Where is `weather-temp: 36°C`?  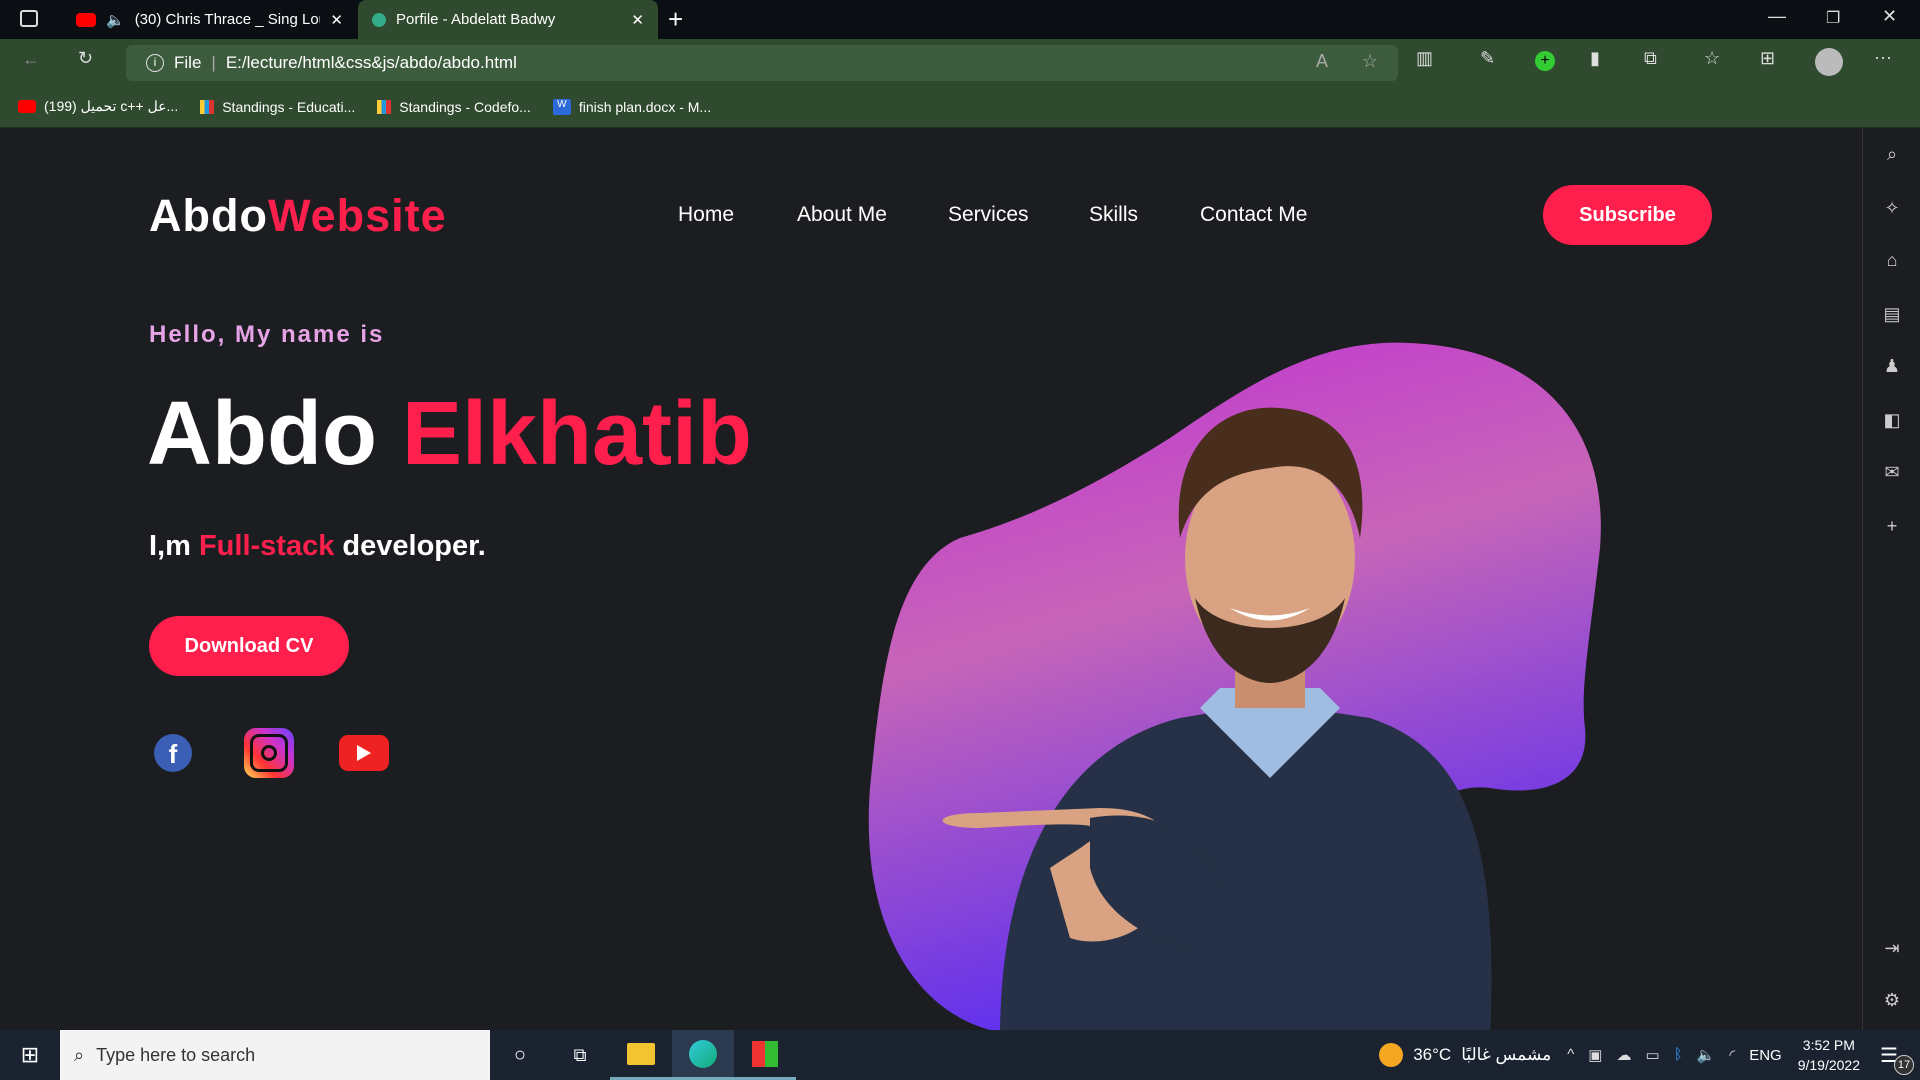
weather-temp: 36°C is located at coordinates (1432, 1054).